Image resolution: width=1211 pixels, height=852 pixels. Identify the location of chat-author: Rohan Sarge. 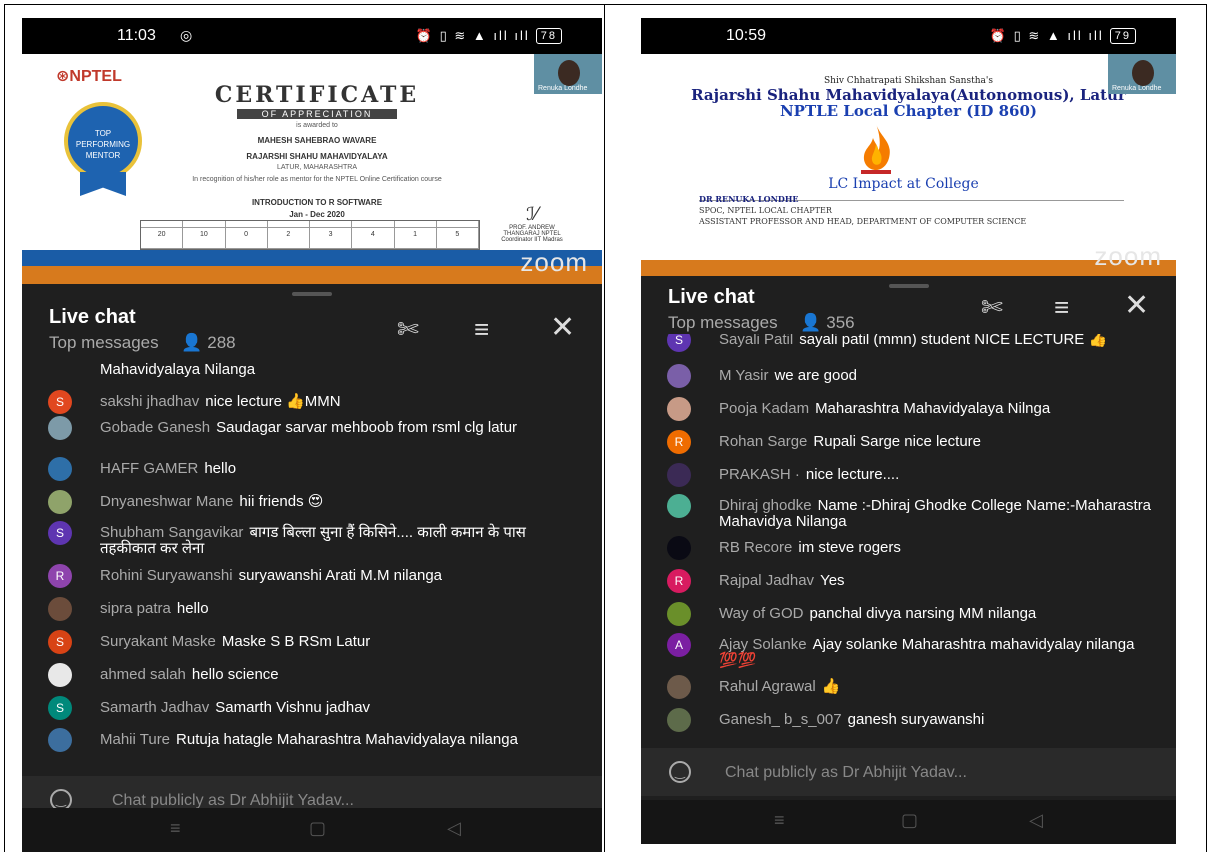
(763, 441).